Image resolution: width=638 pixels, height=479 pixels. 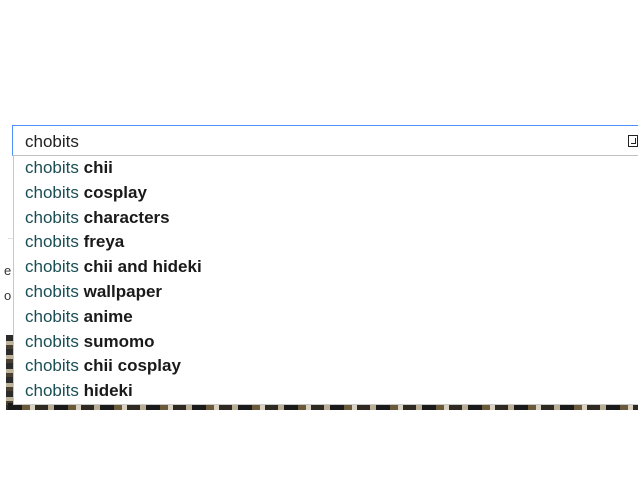 I want to click on keyboard-icon, so click(x=633, y=141).